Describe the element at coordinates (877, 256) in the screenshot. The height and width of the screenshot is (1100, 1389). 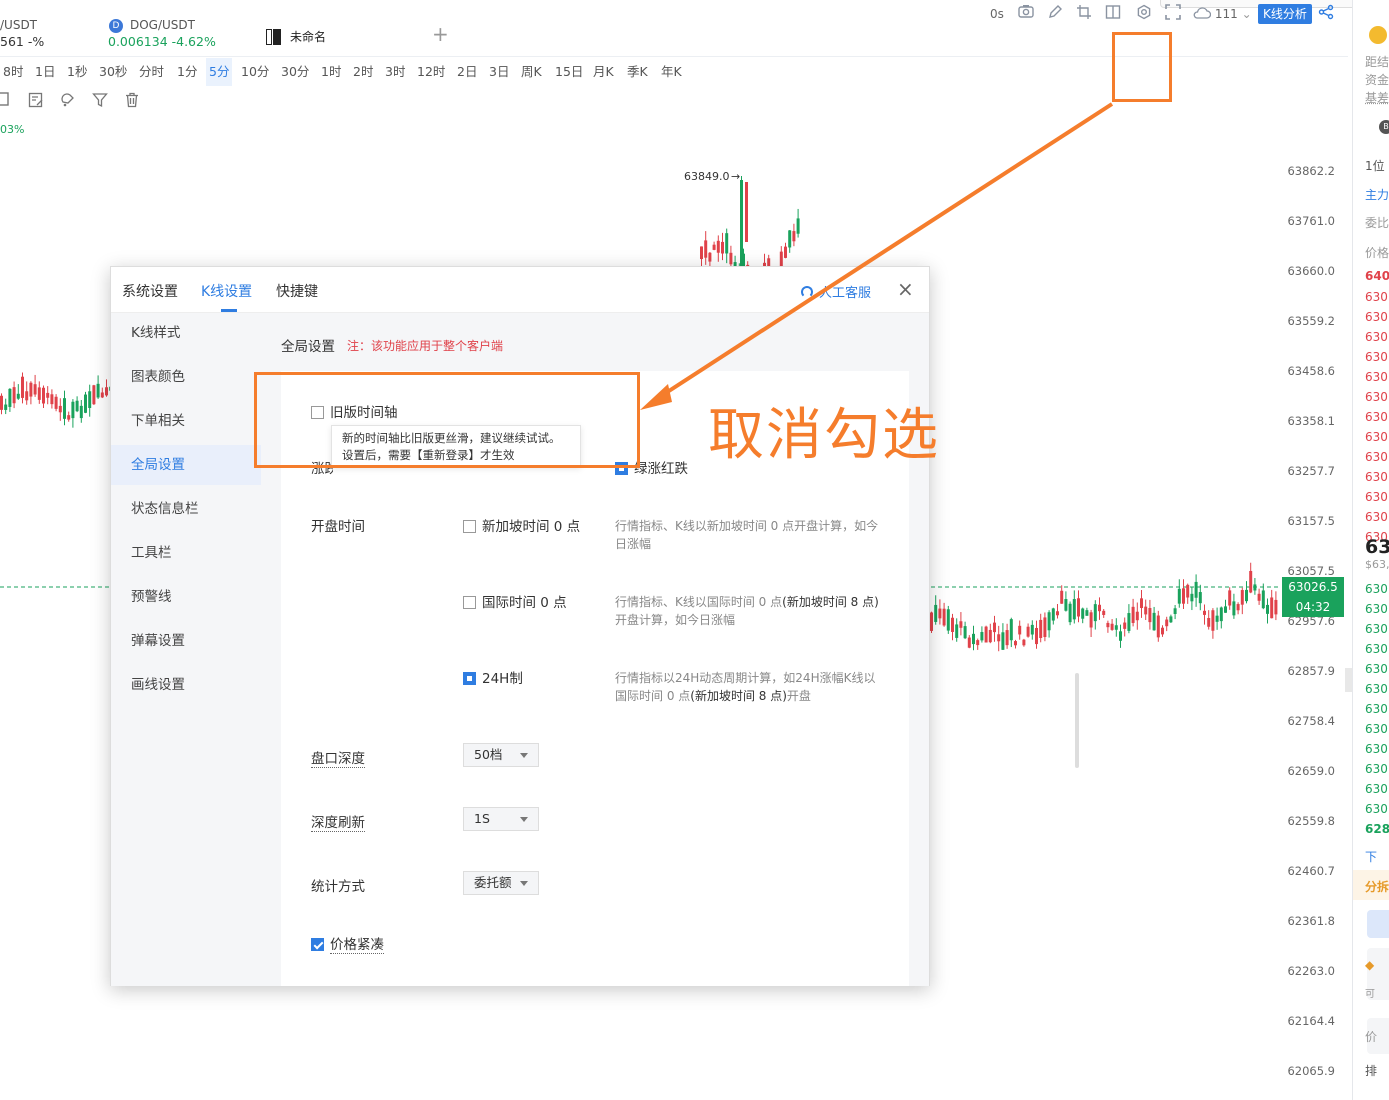
I see `annotation-arrow` at that location.